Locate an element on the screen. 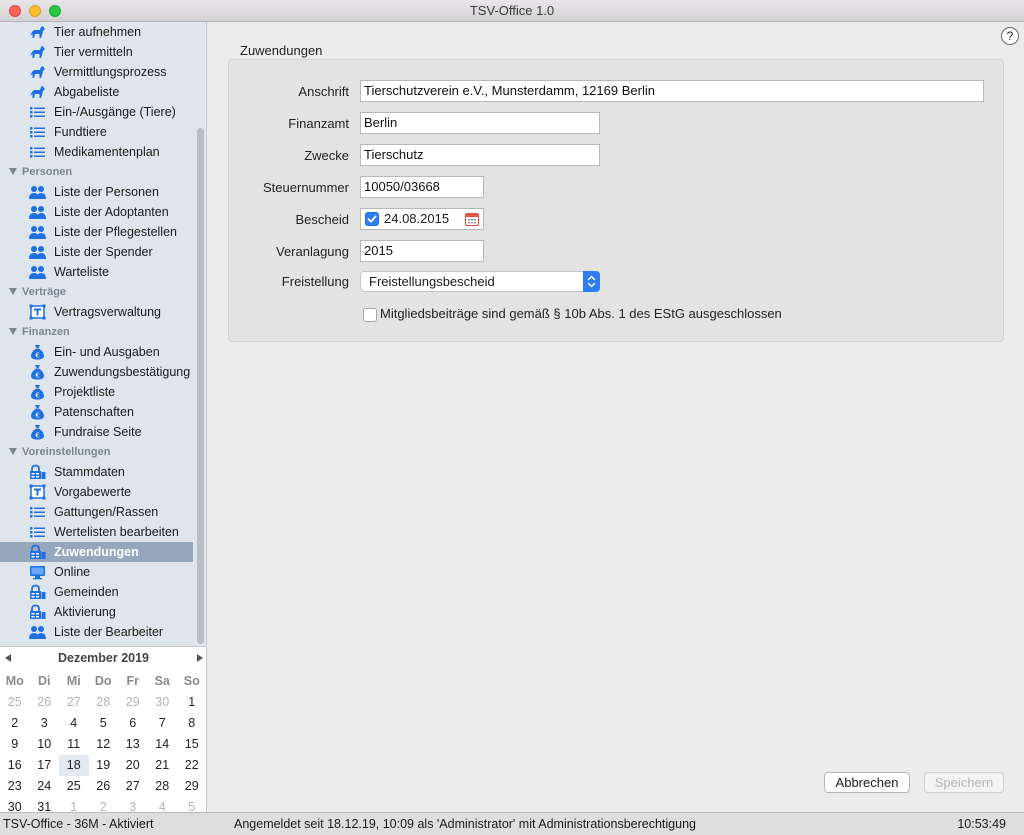 Image resolution: width=1024 pixels, height=835 pixels. calendar-day: 2 is located at coordinates (15, 723).